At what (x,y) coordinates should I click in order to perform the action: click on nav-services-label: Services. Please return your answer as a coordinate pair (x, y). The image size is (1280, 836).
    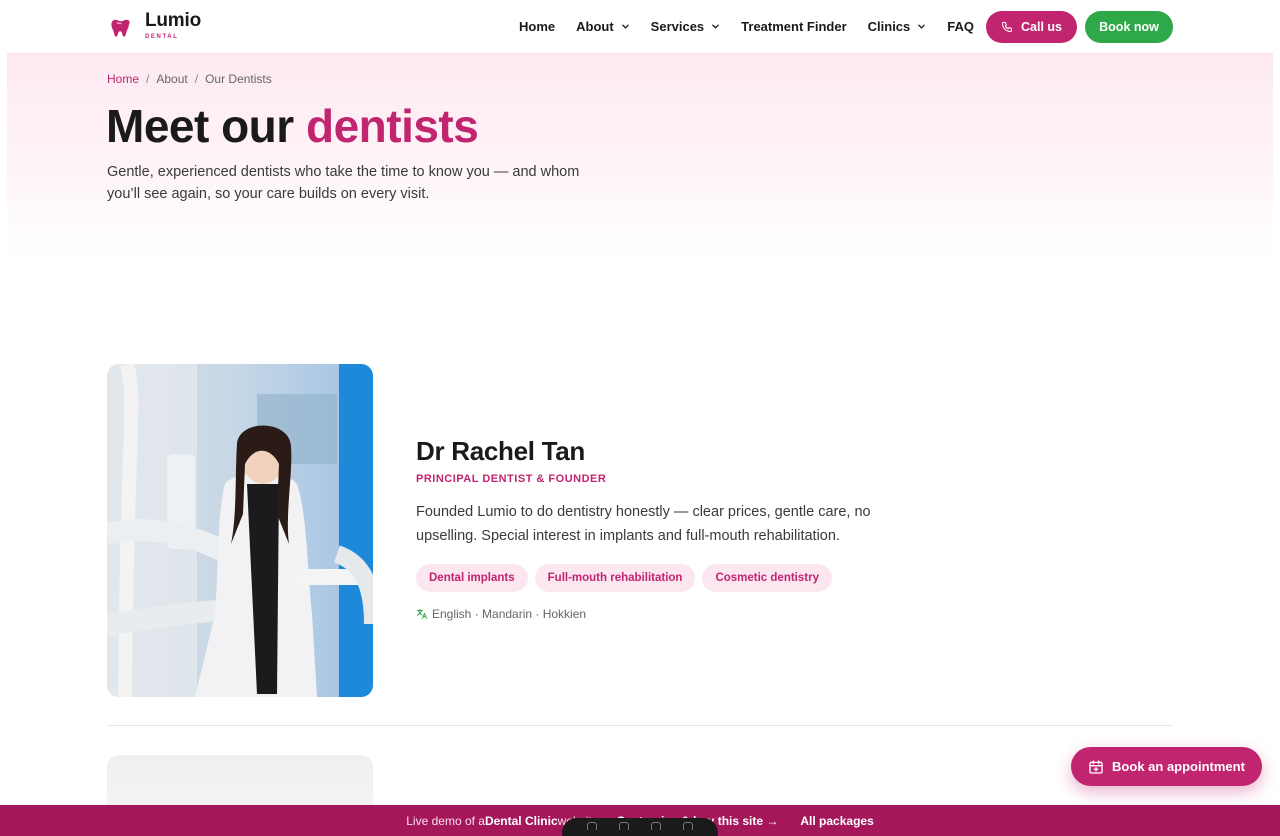
    Looking at the image, I should click on (677, 26).